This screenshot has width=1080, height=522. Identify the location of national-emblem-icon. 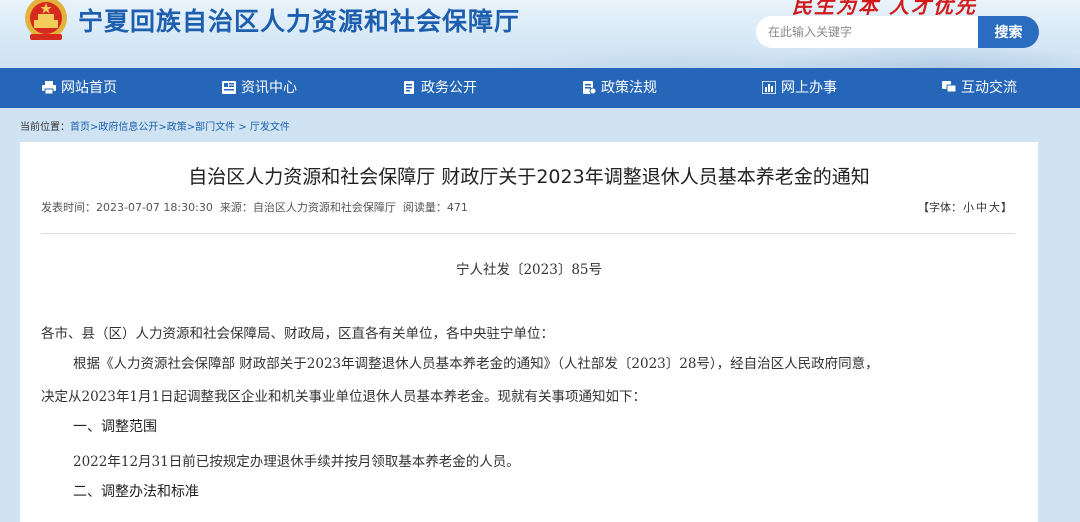
(46, 20).